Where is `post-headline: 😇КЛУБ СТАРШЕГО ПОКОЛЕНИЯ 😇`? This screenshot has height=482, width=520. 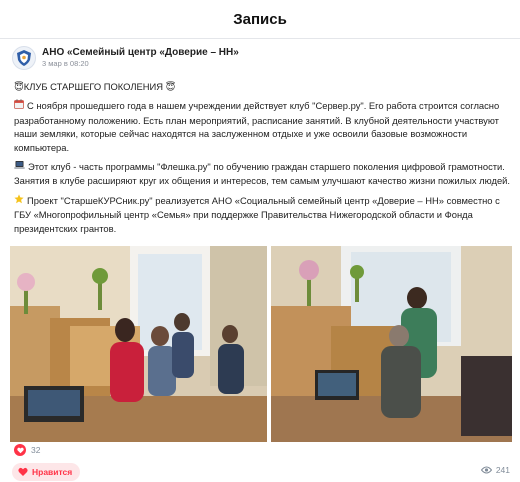
post-headline: 😇КЛУБ СТАРШЕГО ПОКОЛЕНИЯ 😇 is located at coordinates (264, 86).